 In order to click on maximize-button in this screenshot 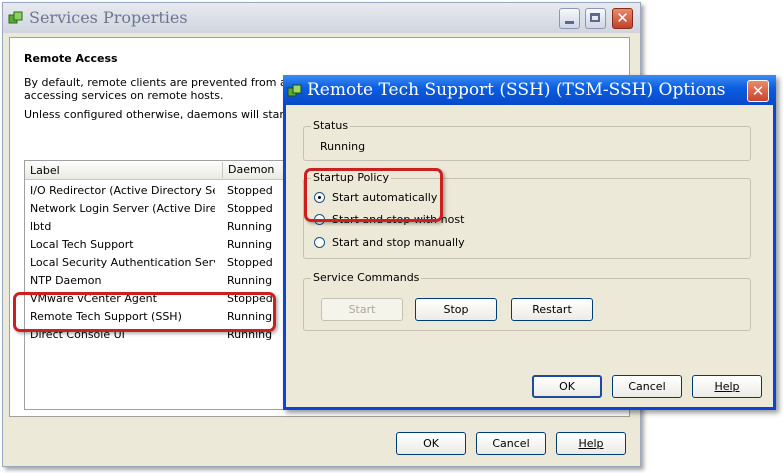, I will do `click(595, 18)`.